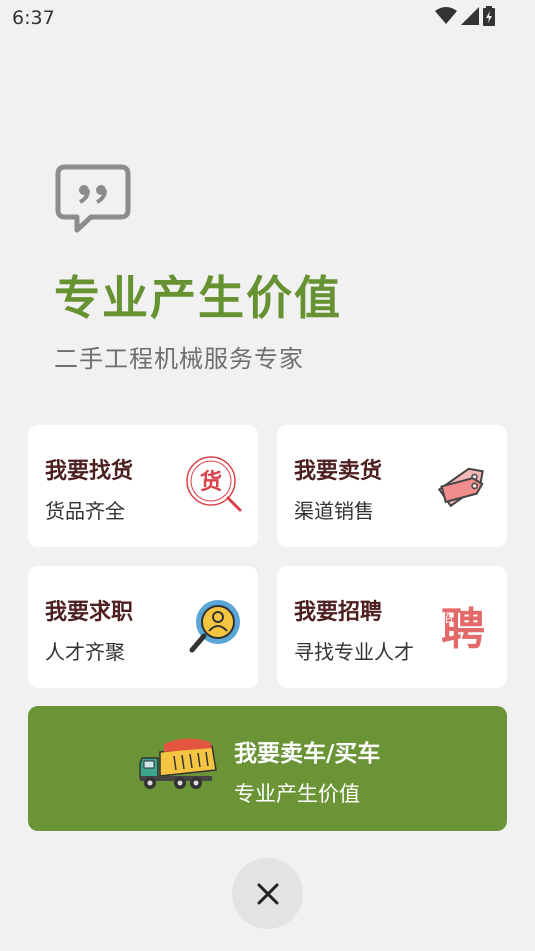  What do you see at coordinates (93, 198) in the screenshot?
I see `quote-bubble-icon` at bounding box center [93, 198].